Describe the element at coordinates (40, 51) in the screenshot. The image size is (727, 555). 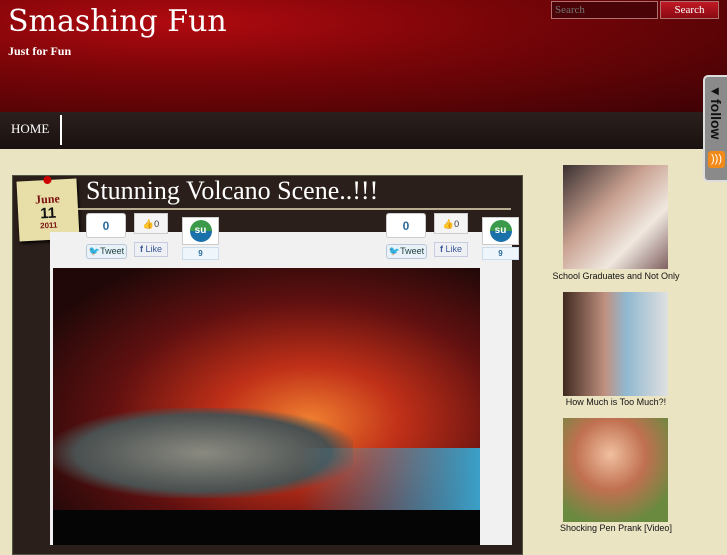
I see `site-tagline: Just for Fun` at that location.